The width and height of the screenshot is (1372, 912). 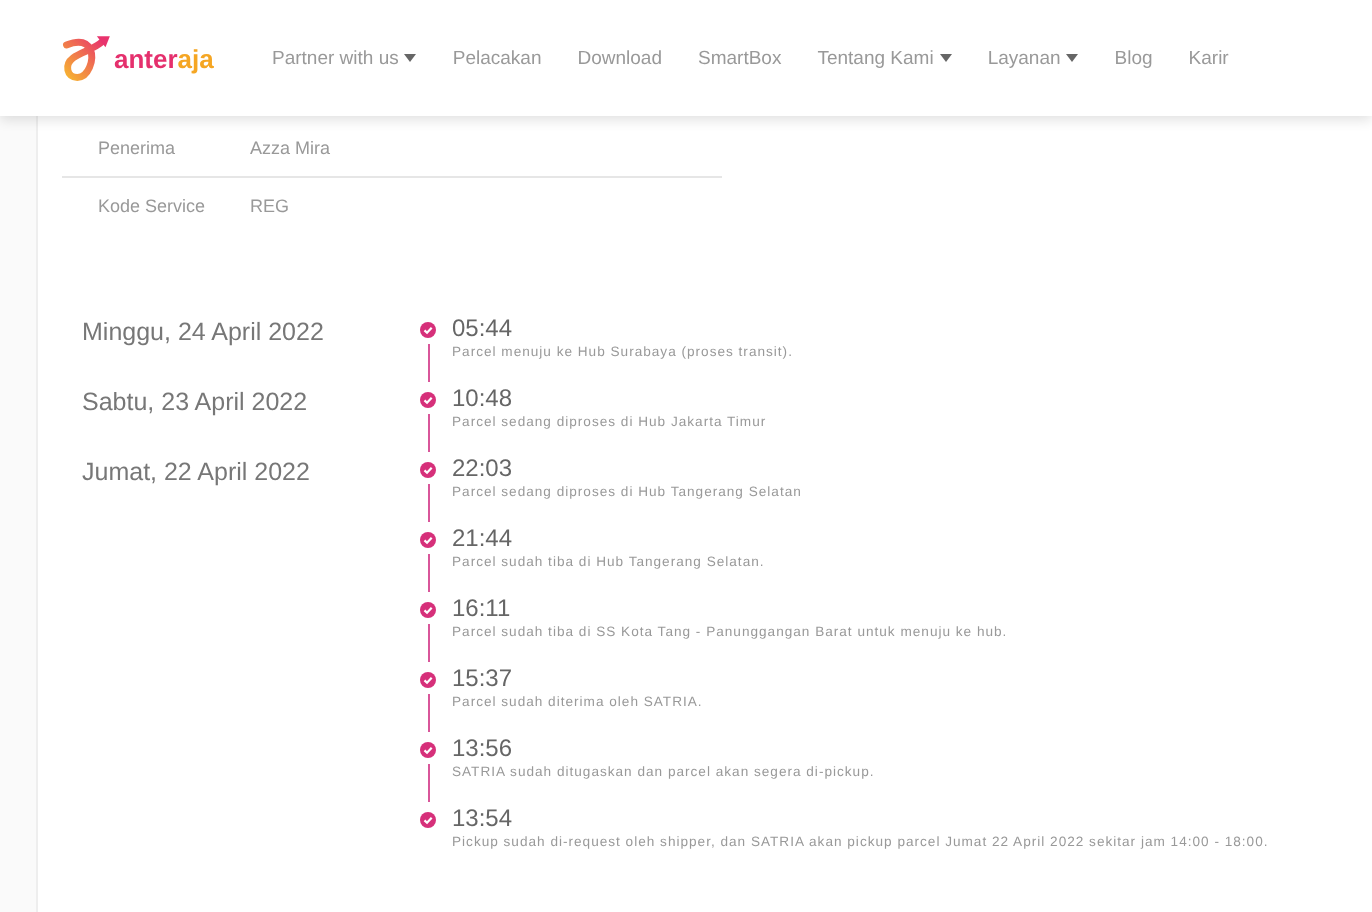 I want to click on nav-link: Tentang Kami, so click(x=884, y=58).